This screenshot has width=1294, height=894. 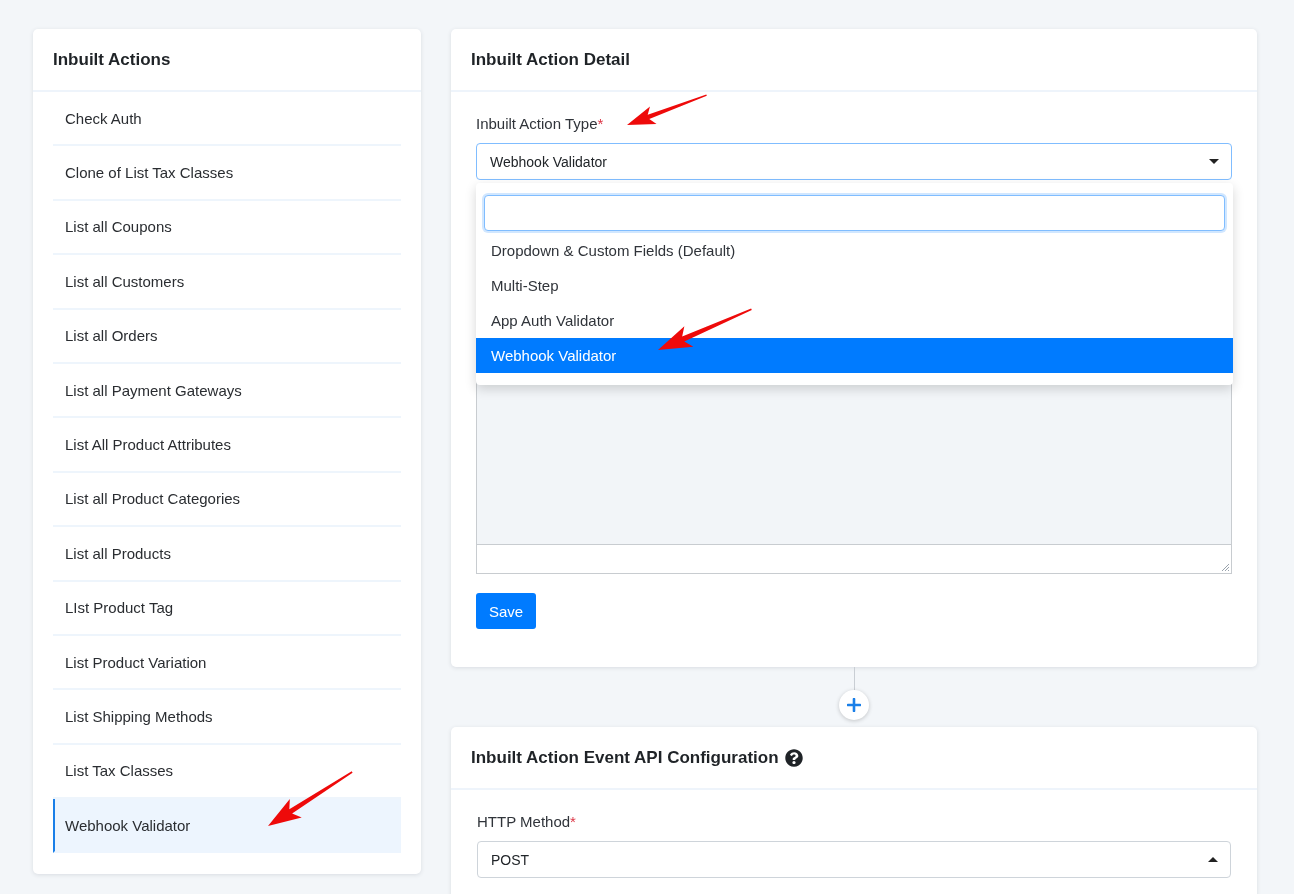 What do you see at coordinates (112, 59) in the screenshot?
I see `panel-title: Inbuilt Actions` at bounding box center [112, 59].